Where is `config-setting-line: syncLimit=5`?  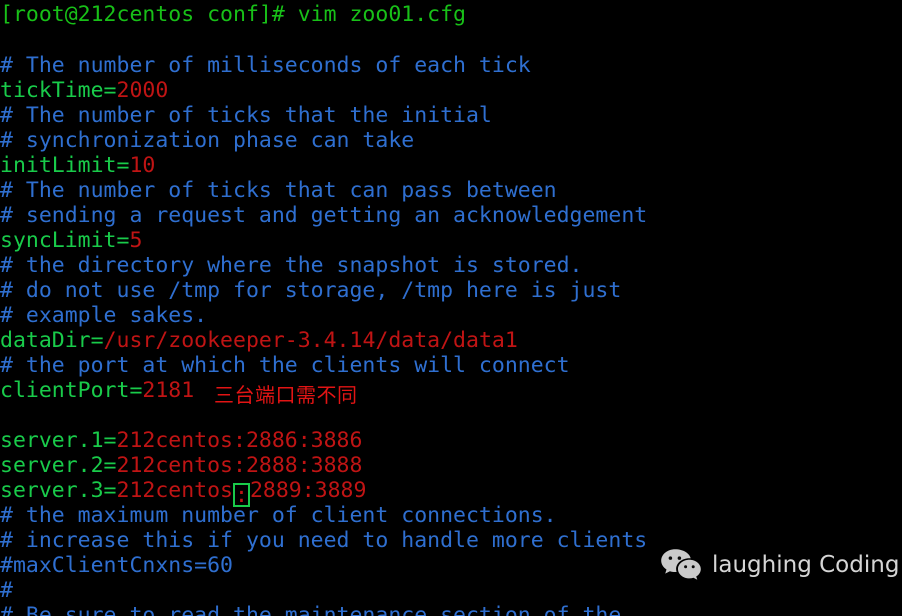
config-setting-line: syncLimit=5 is located at coordinates (451, 240).